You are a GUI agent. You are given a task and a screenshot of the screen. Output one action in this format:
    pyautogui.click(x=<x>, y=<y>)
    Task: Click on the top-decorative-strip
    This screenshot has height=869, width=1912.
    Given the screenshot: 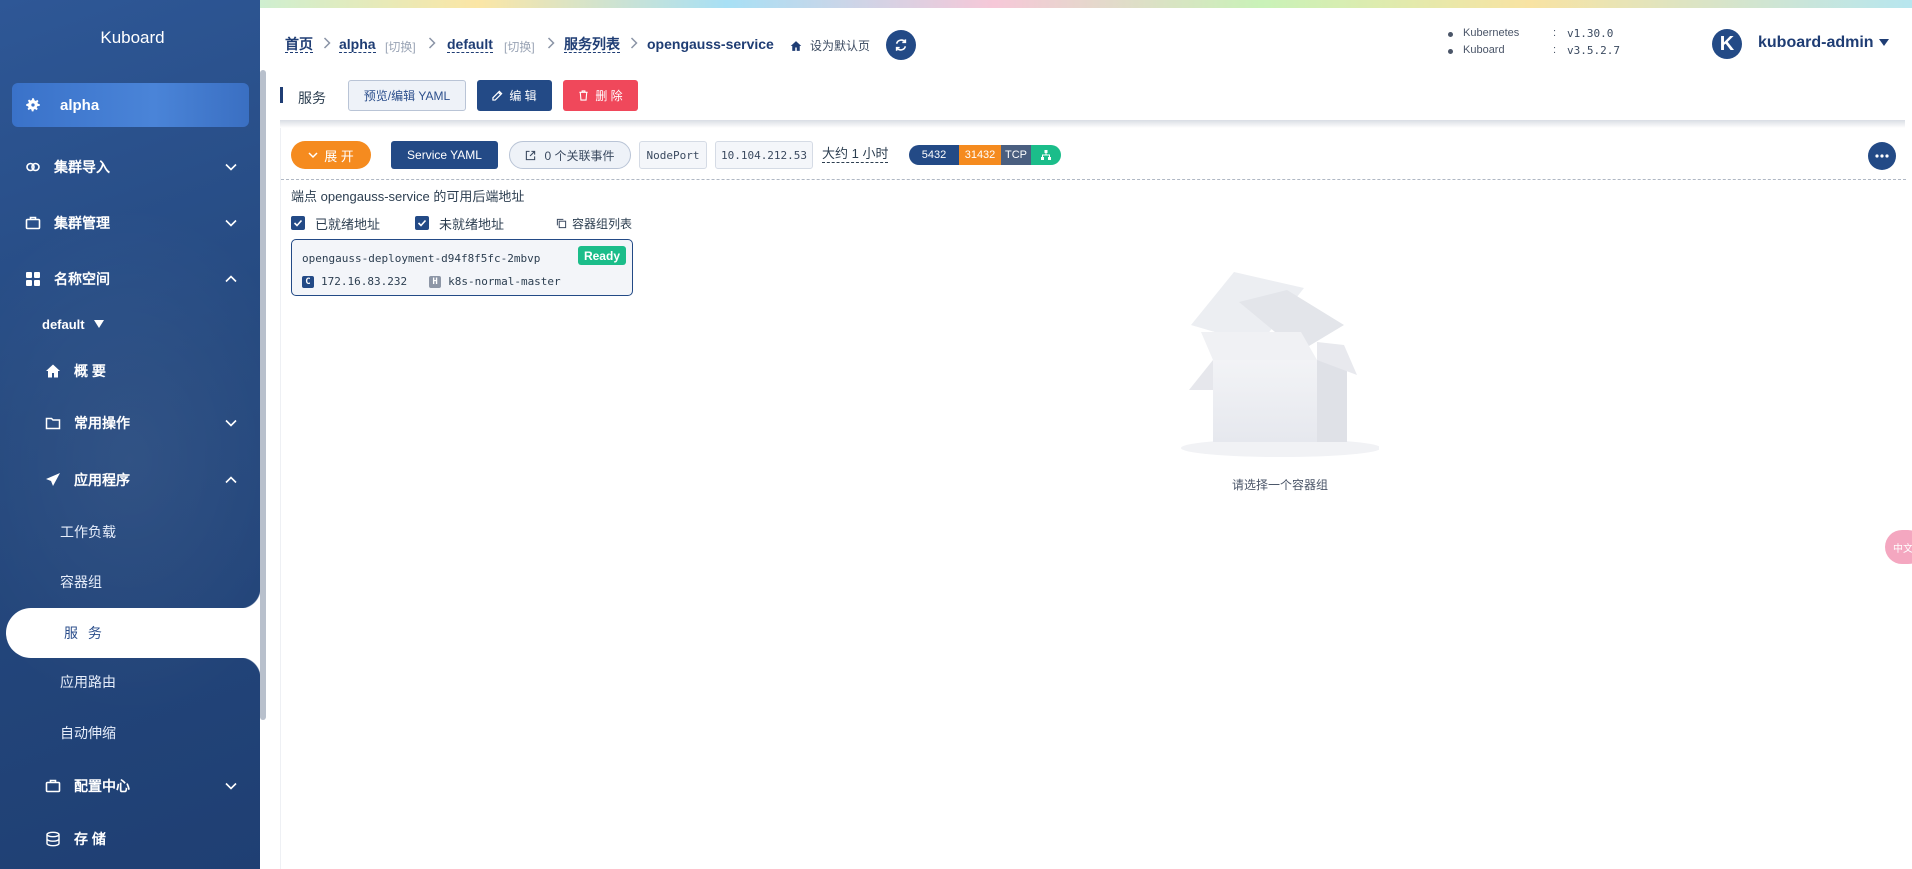 What is the action you would take?
    pyautogui.click(x=956, y=4)
    